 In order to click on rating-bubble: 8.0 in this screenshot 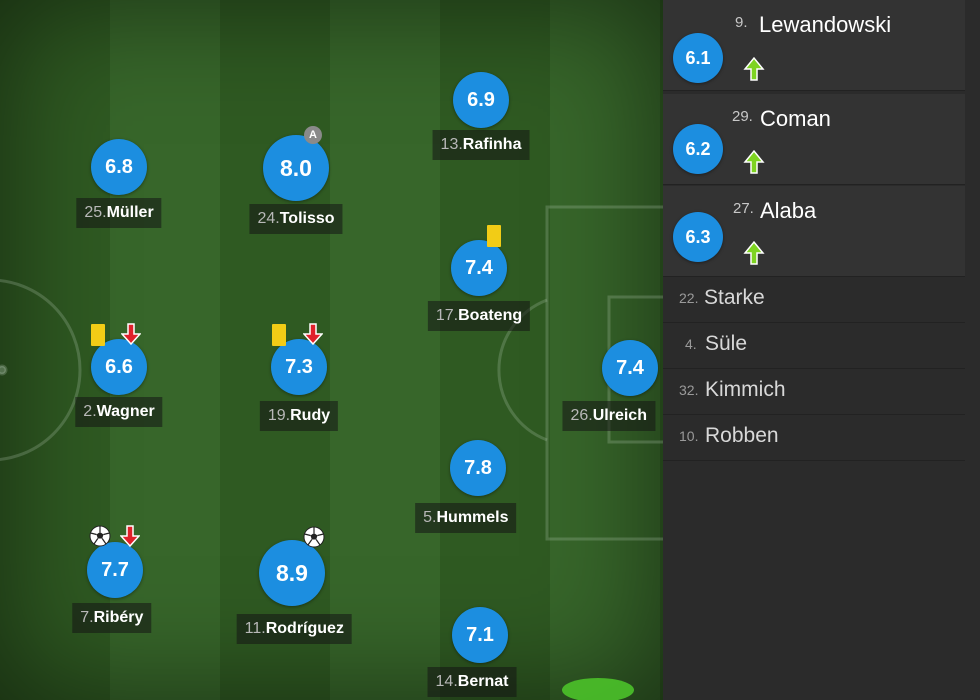, I will do `click(296, 168)`.